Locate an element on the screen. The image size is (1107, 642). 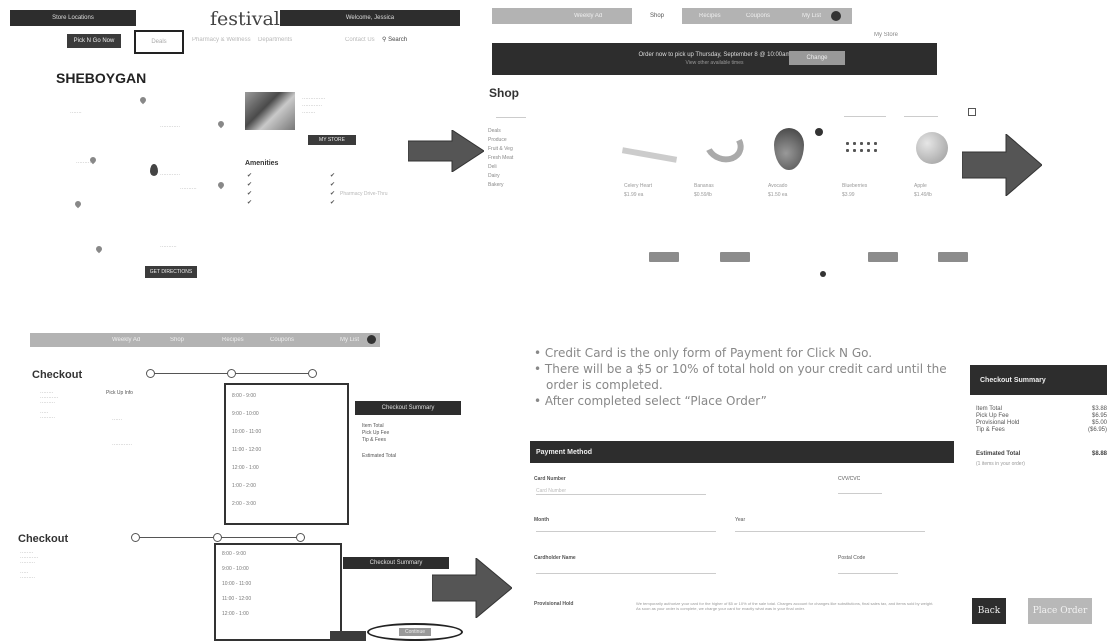
progress-step-icon is located at coordinates (312, 373).